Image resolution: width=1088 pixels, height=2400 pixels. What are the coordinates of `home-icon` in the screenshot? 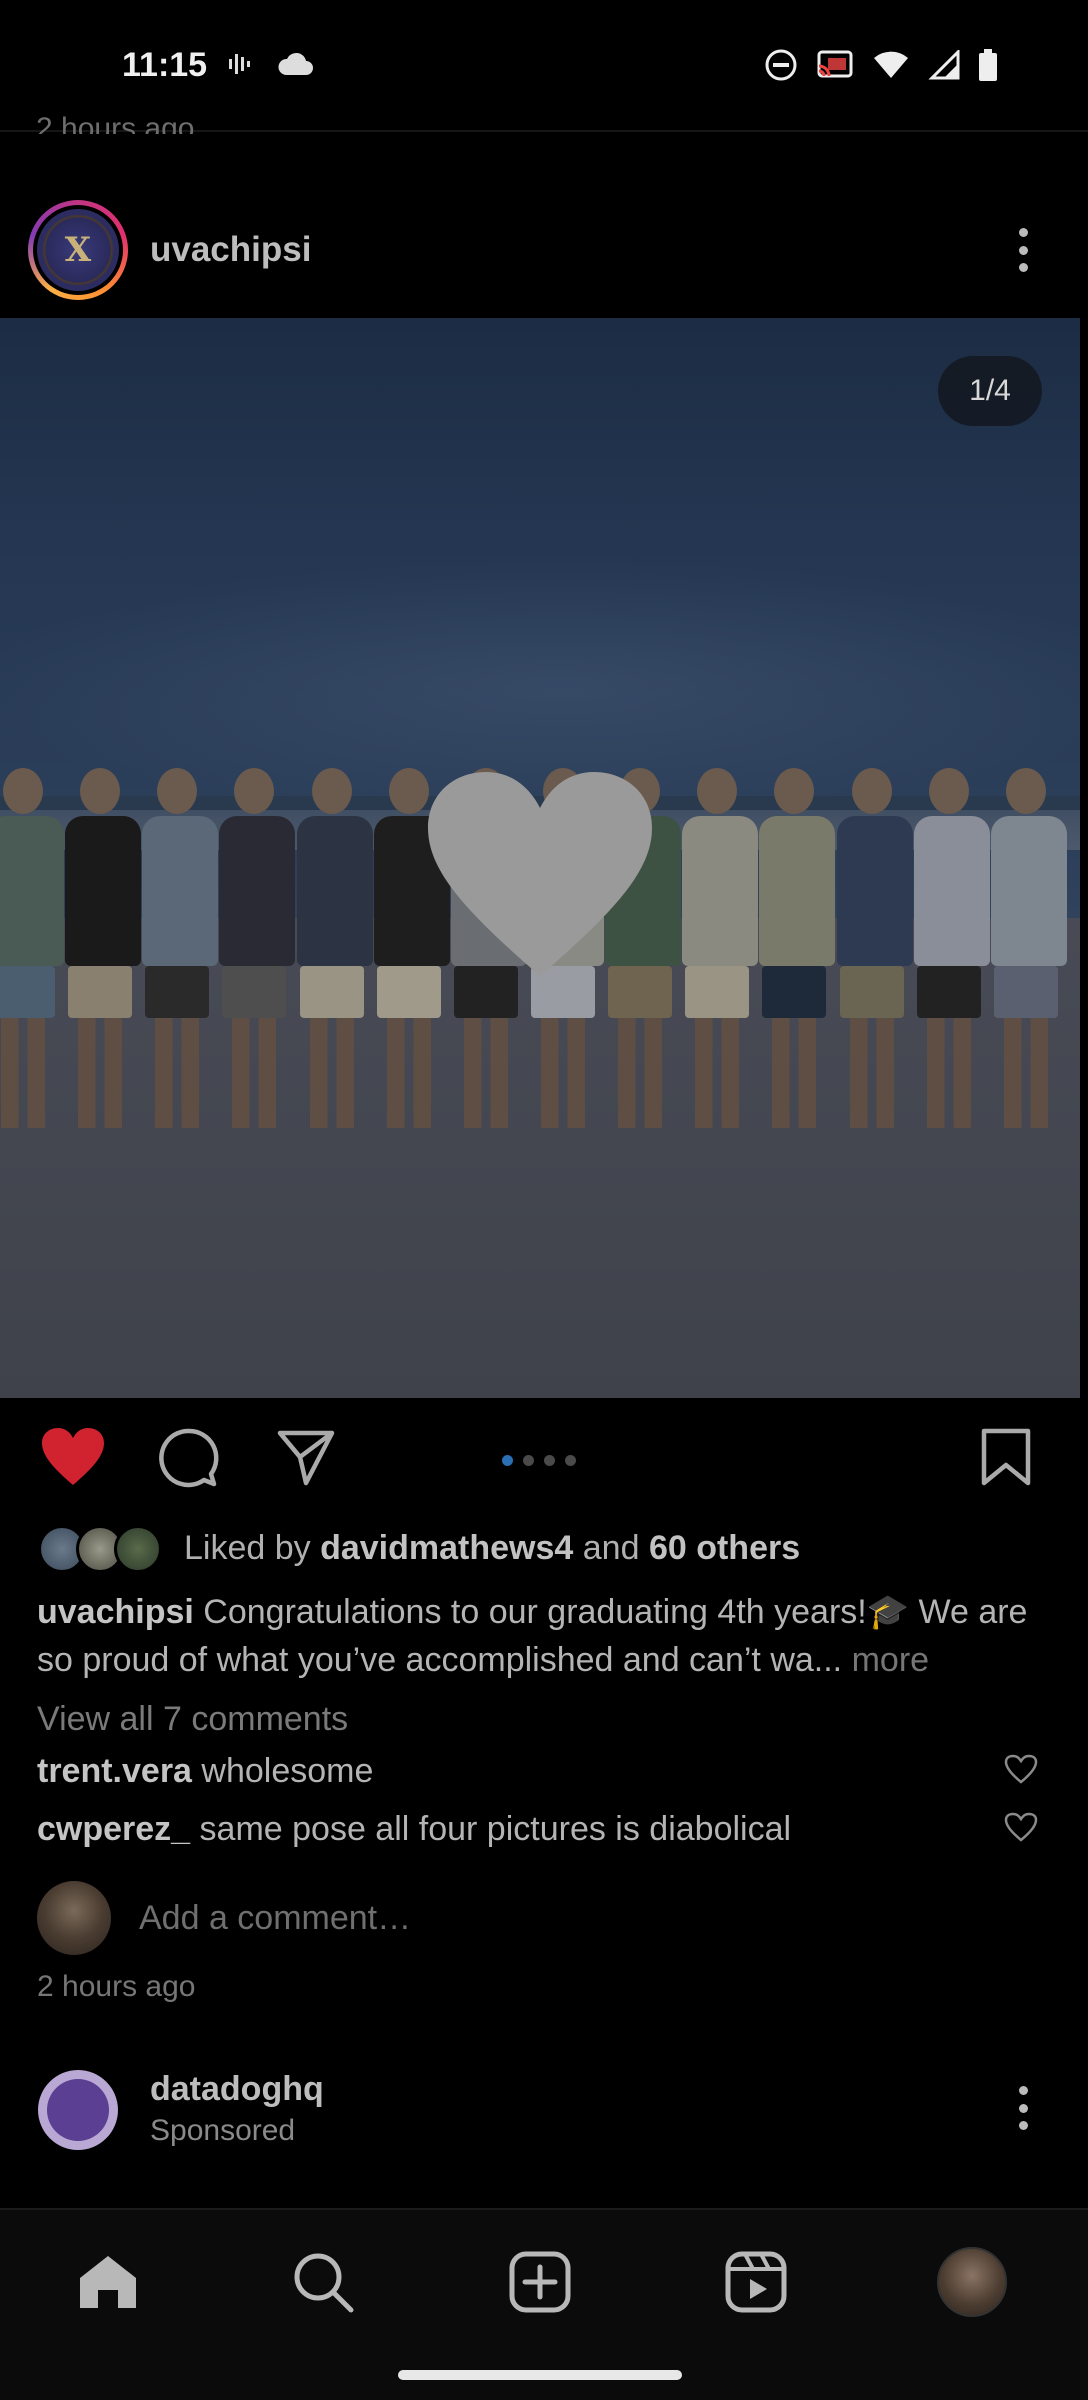 It's located at (108, 2282).